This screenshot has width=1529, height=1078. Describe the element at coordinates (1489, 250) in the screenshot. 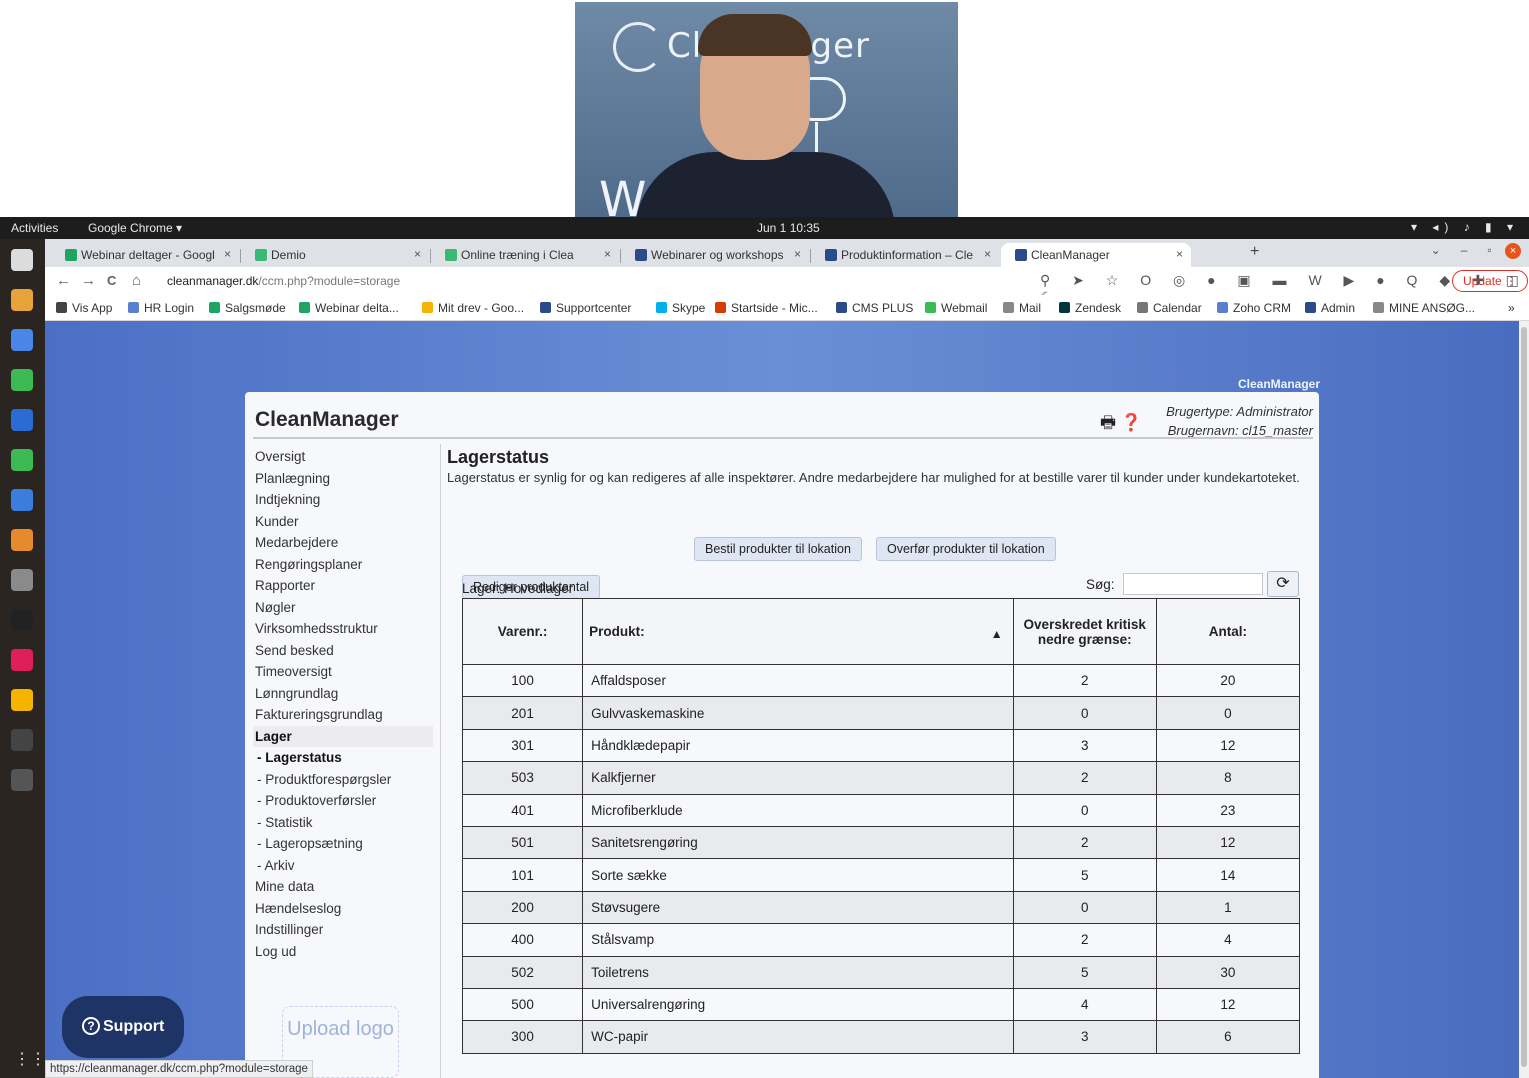

I see `maximize-icon: ▫` at that location.